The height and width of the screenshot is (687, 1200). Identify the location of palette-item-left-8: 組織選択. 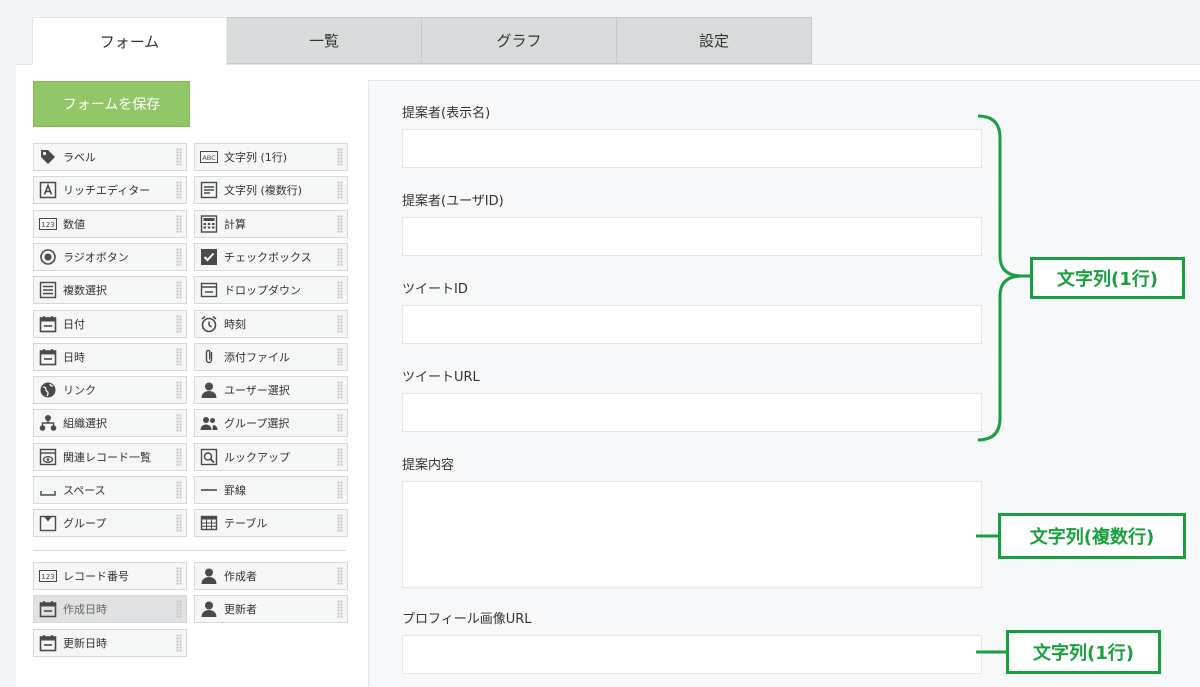
(110, 423).